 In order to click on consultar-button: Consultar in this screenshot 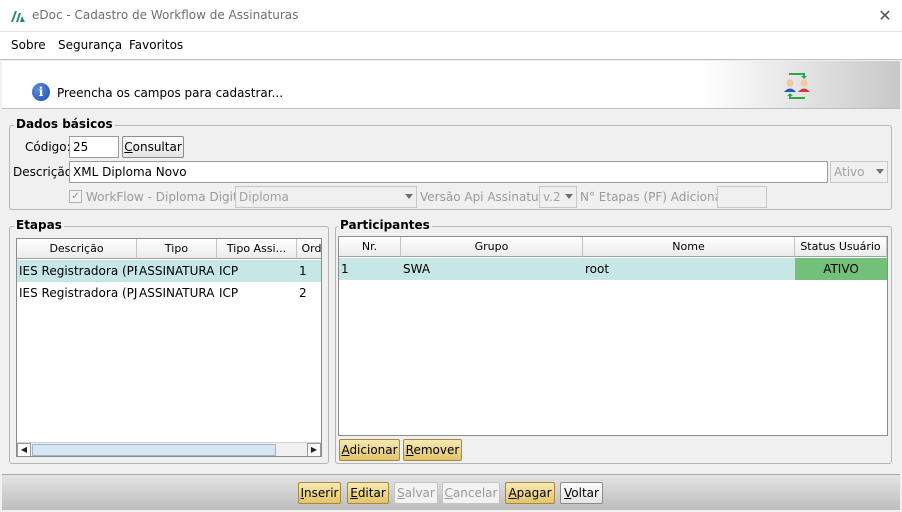, I will do `click(153, 147)`.